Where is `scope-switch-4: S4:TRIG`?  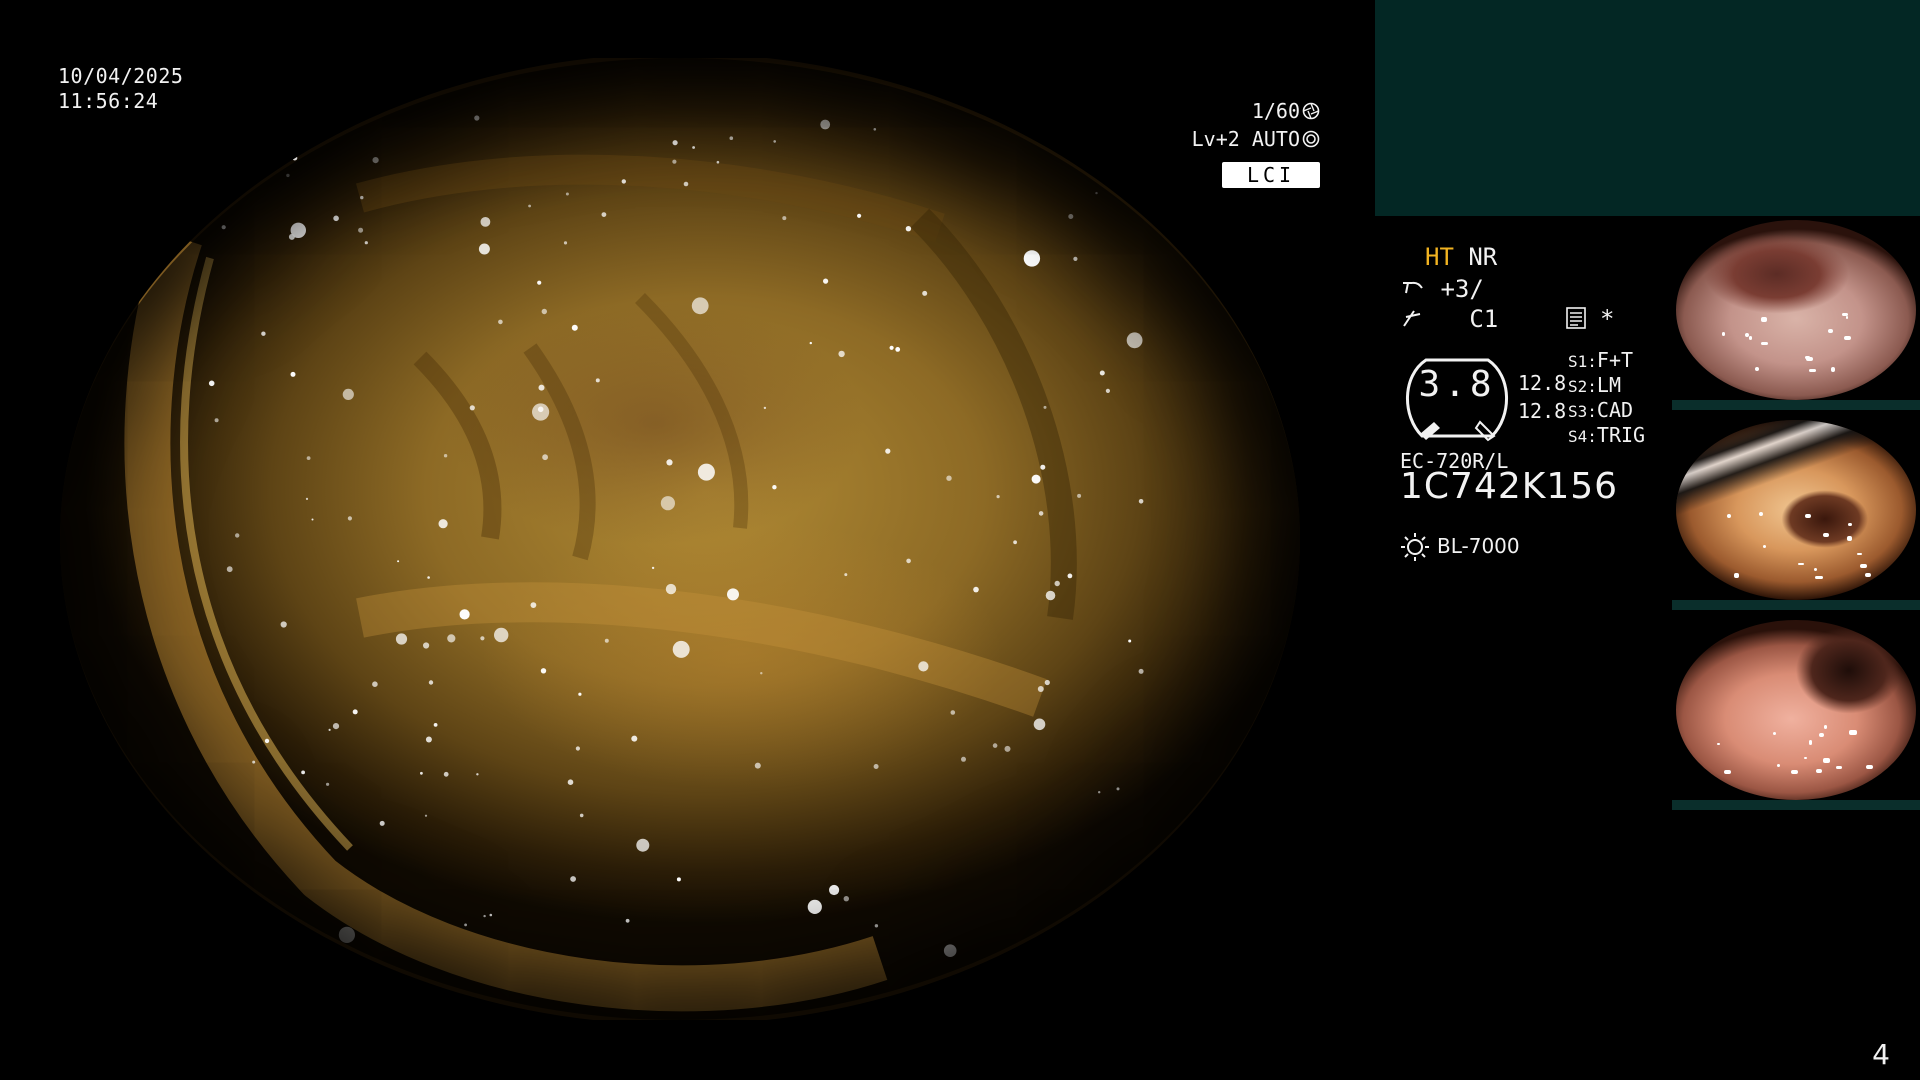 scope-switch-4: S4:TRIG is located at coordinates (1607, 435).